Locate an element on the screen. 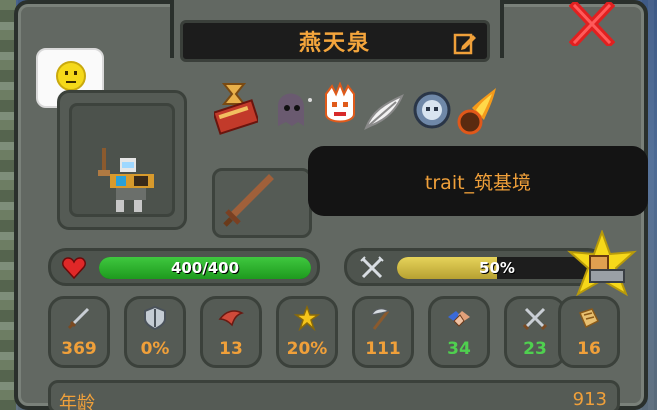 This screenshot has width=657, height=410. stat-value: 16 is located at coordinates (589, 349).